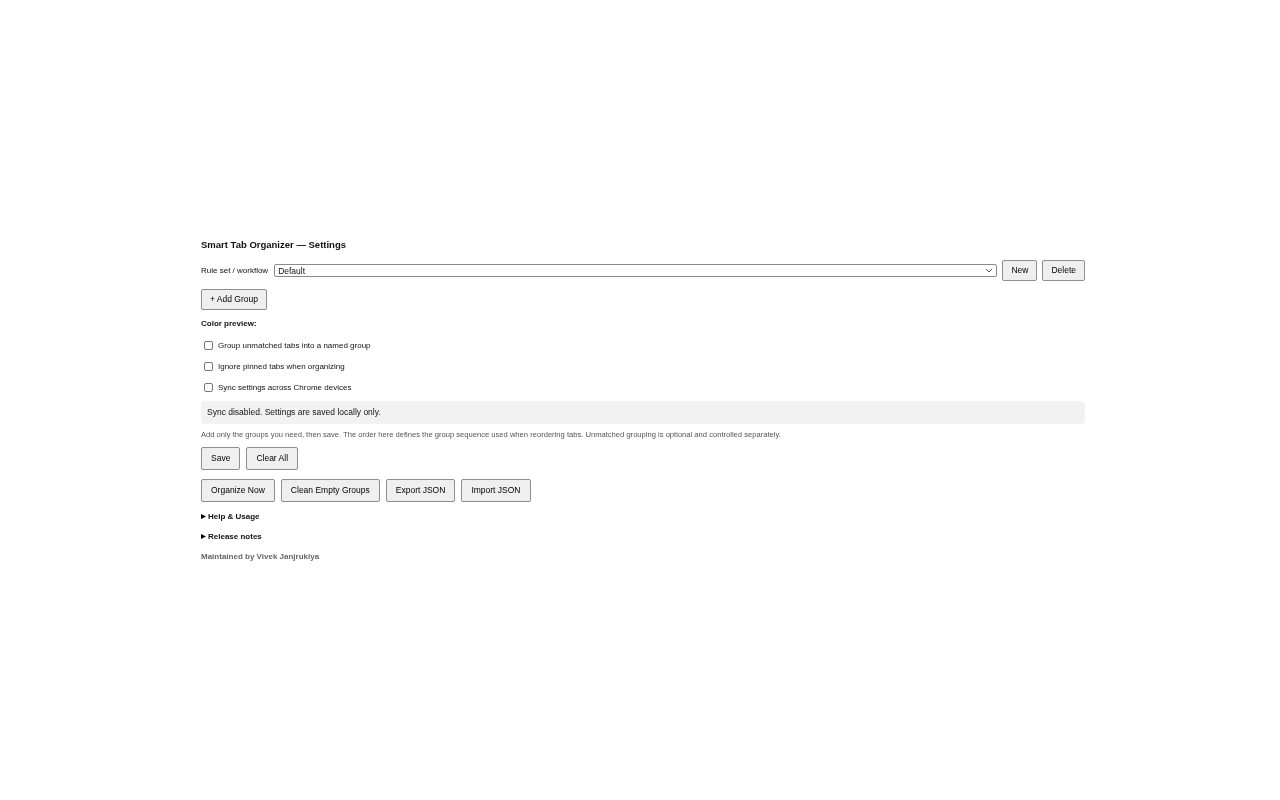  I want to click on disclosure-summary: Release notes, so click(235, 536).